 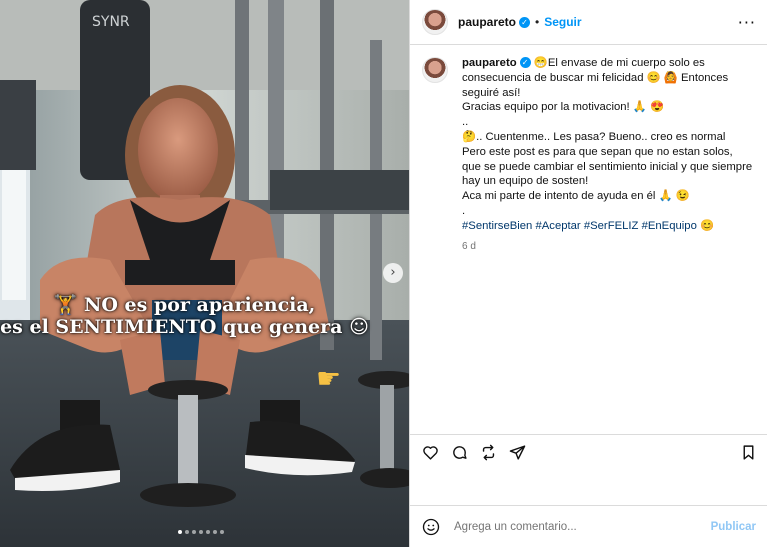 I want to click on comment-icon, so click(x=459, y=452).